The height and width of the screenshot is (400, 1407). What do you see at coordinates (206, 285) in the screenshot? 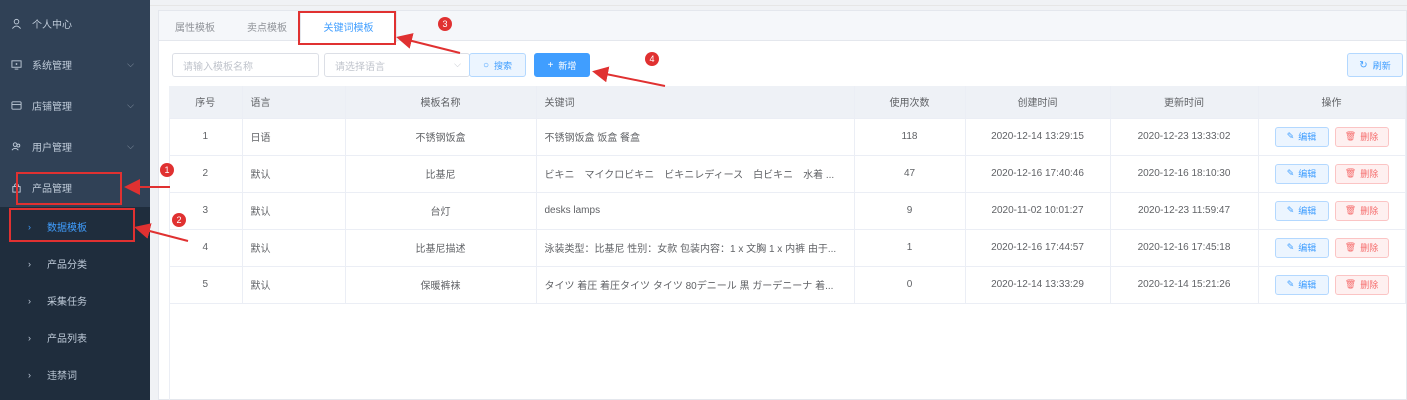
I see `cell-index: 5` at bounding box center [206, 285].